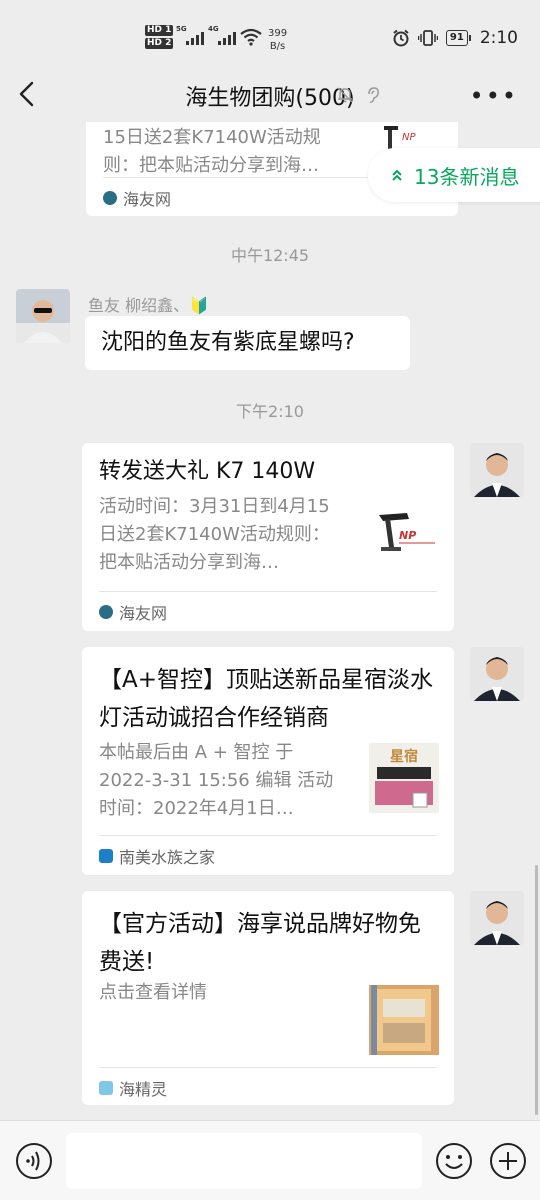 Image resolution: width=540 pixels, height=1200 pixels. Describe the element at coordinates (268, 855) in the screenshot. I see `card-source: 南美水族之家` at that location.